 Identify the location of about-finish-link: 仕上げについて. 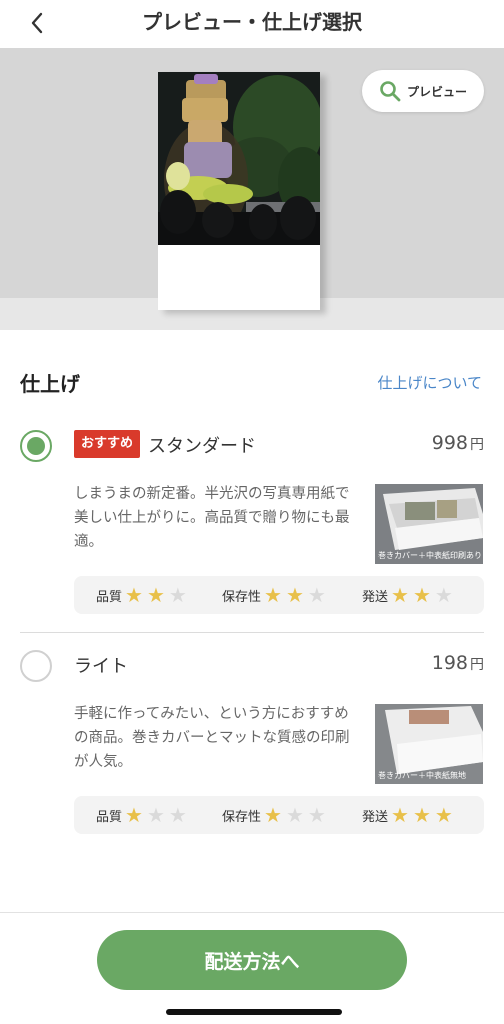
(429, 382).